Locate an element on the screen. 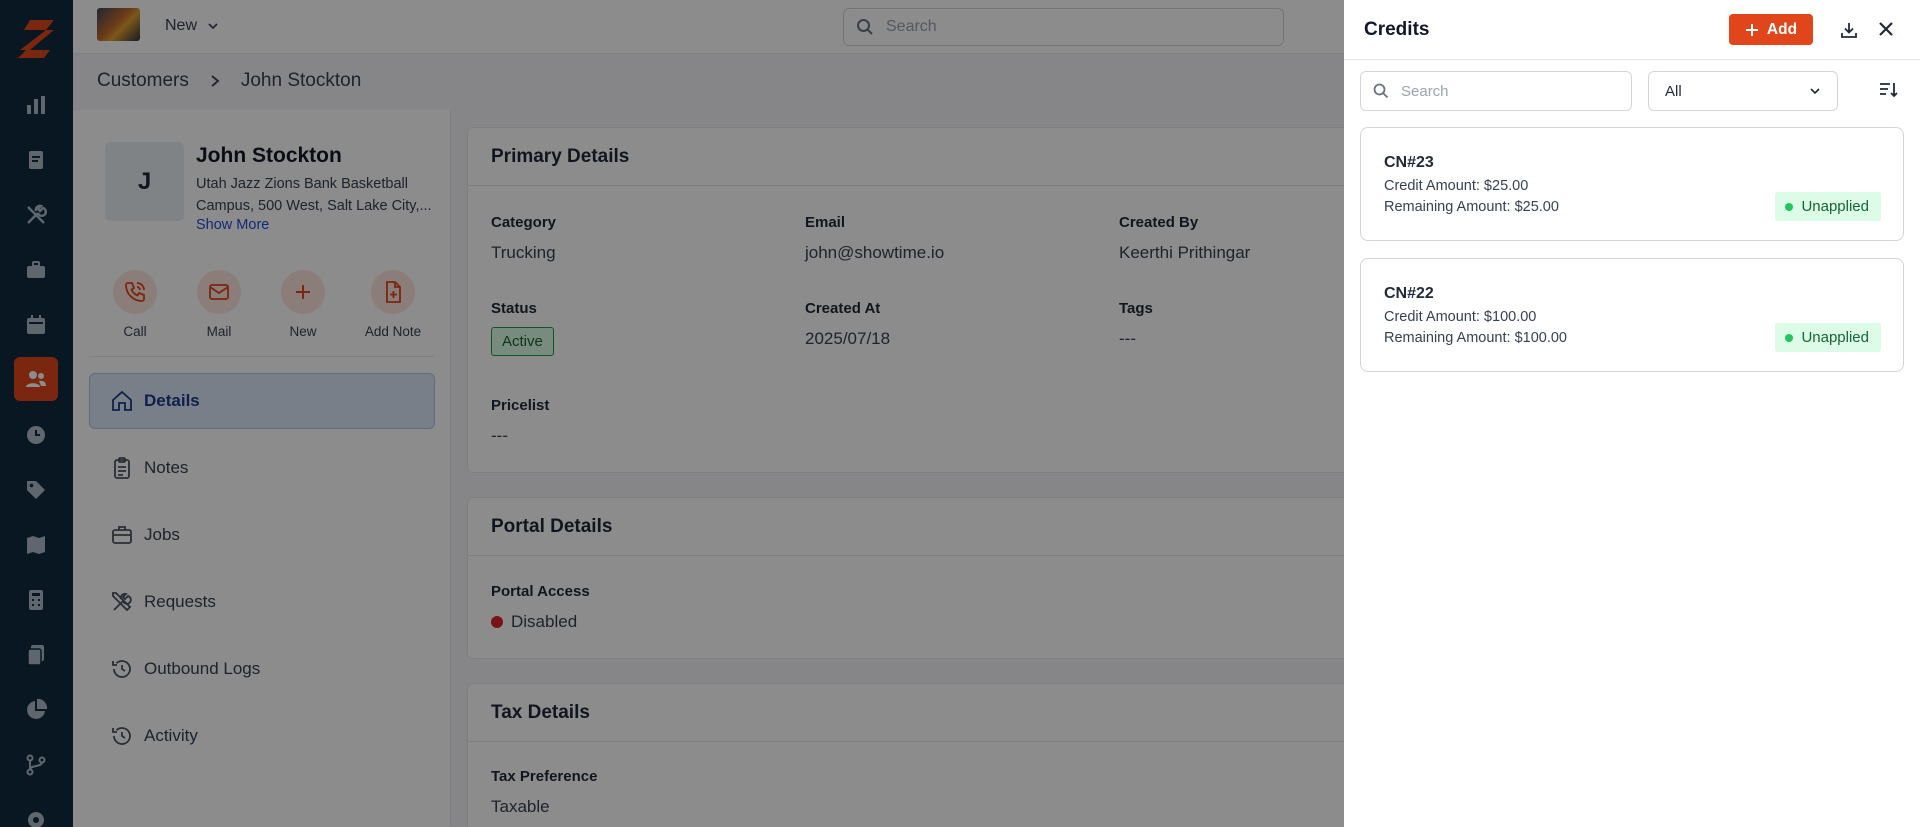  close-icon is located at coordinates (1886, 29).